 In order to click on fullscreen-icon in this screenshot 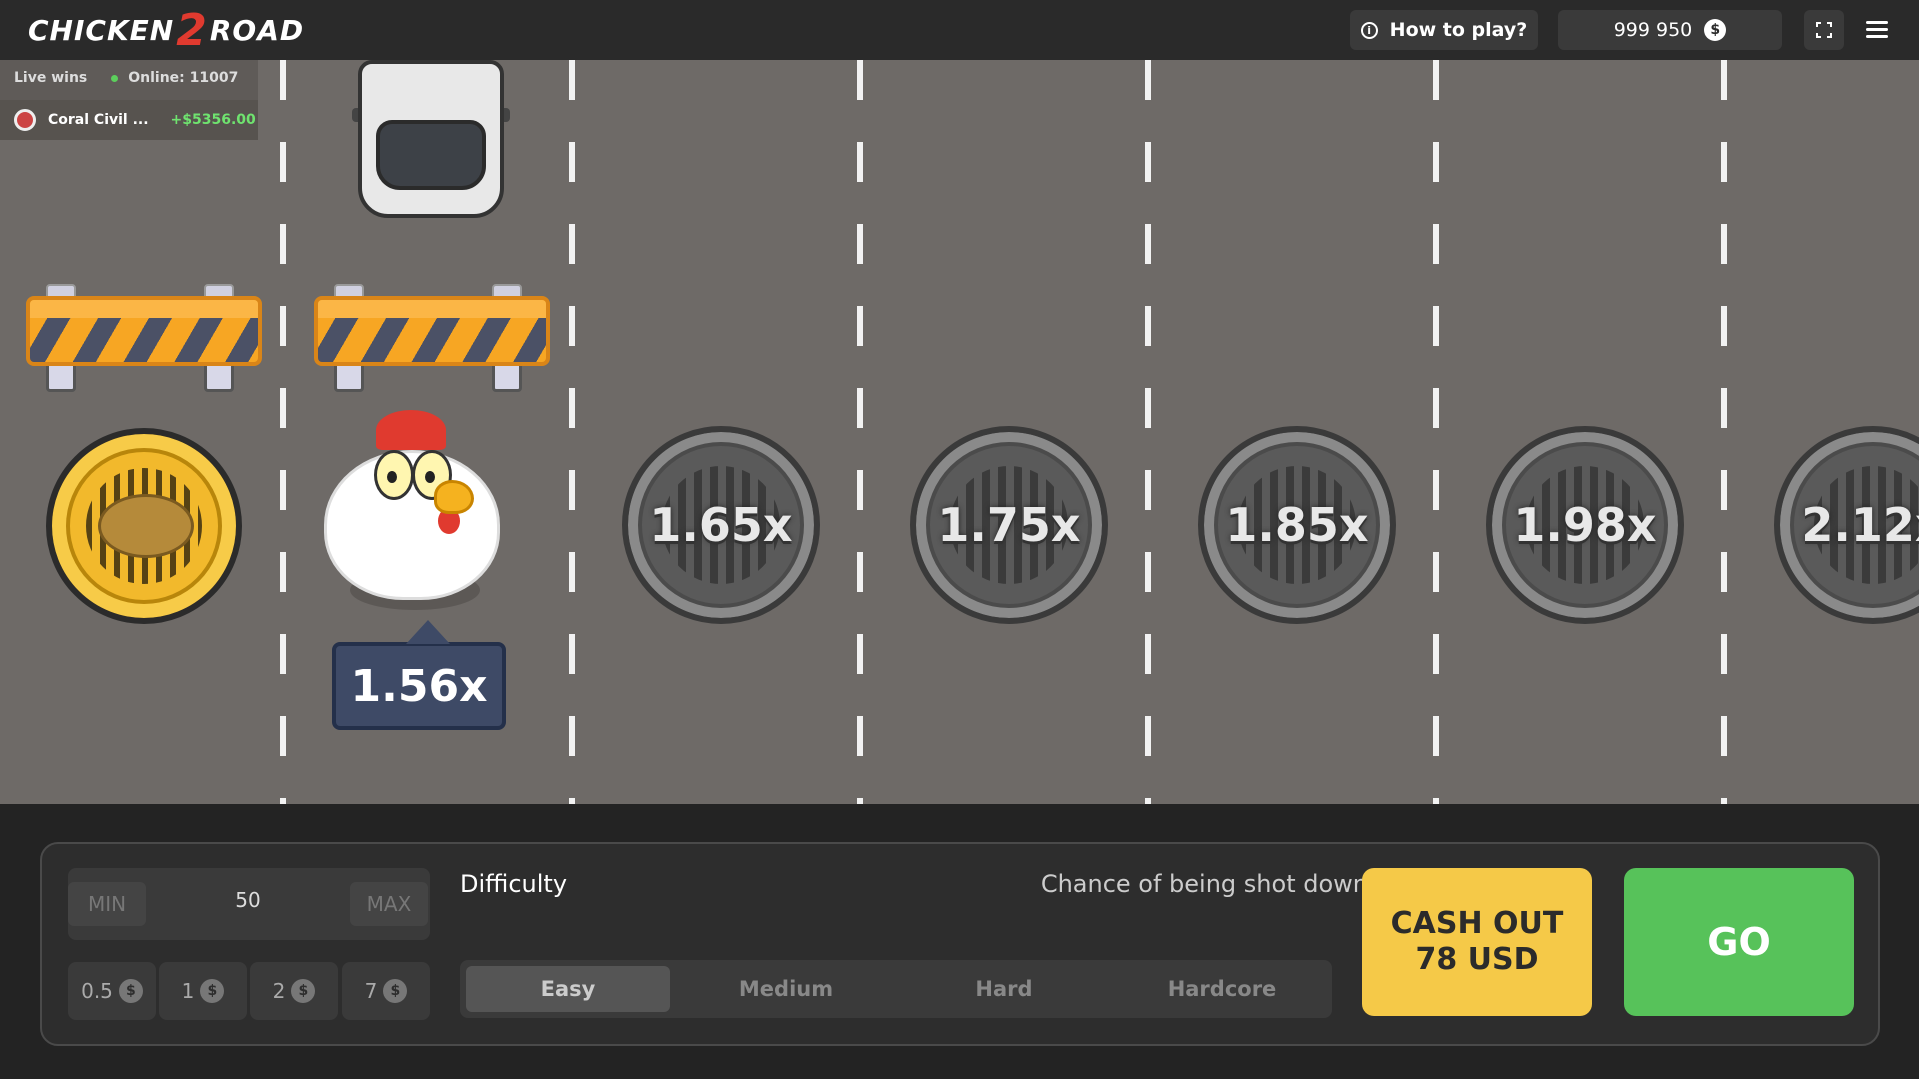, I will do `click(1824, 30)`.